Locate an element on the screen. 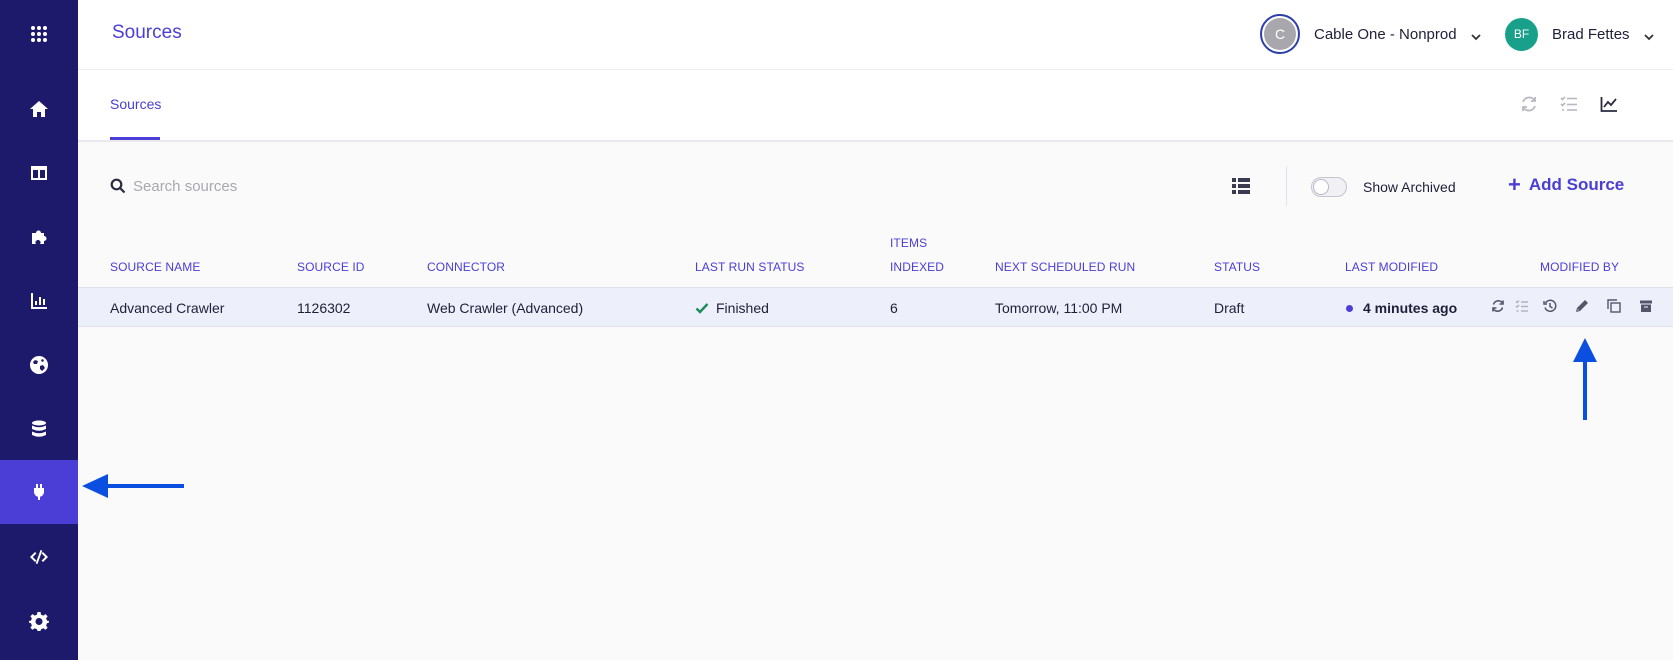 The width and height of the screenshot is (1673, 660). annotation-arrow-up is located at coordinates (1585, 379).